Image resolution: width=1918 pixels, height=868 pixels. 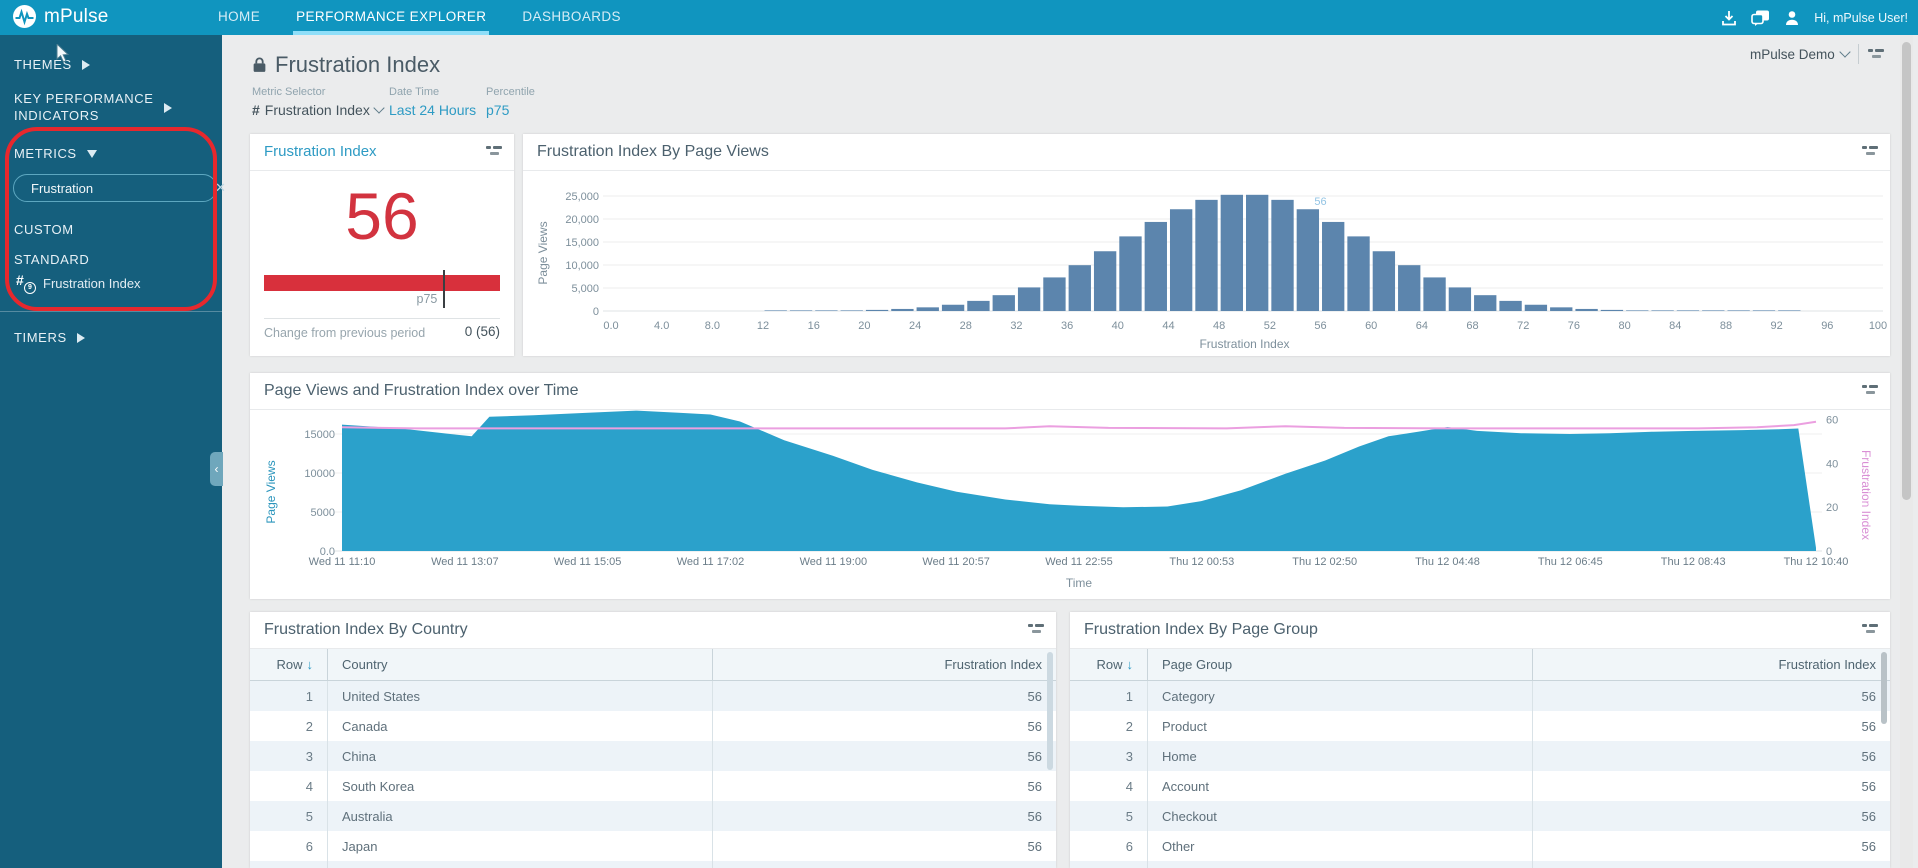 What do you see at coordinates (1875, 54) in the screenshot?
I see `dashboard-options-icon` at bounding box center [1875, 54].